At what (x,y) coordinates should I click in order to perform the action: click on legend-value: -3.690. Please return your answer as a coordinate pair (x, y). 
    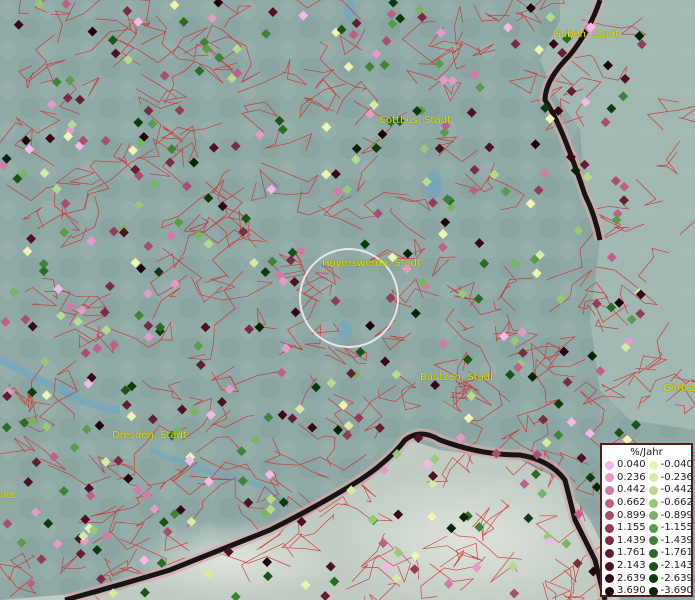
    Looking at the image, I should click on (676, 591).